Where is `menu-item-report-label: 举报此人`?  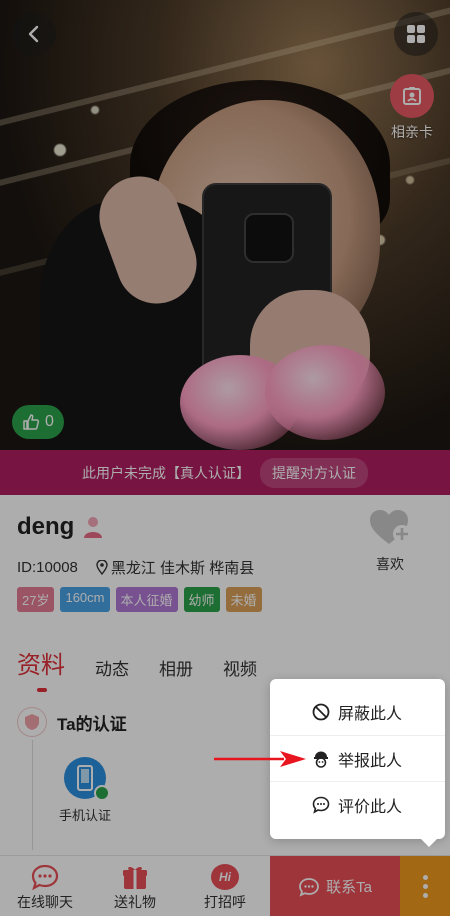
menu-item-report-label: 举报此人 is located at coordinates (370, 761).